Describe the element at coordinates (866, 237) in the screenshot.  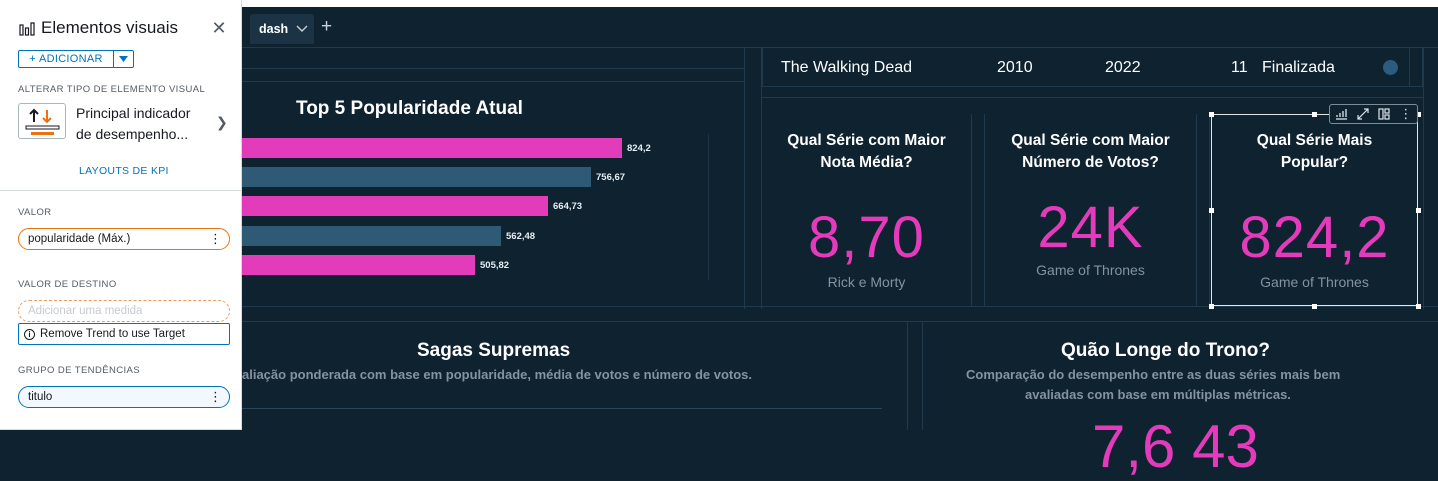
I see `kpi-value: 8,70` at that location.